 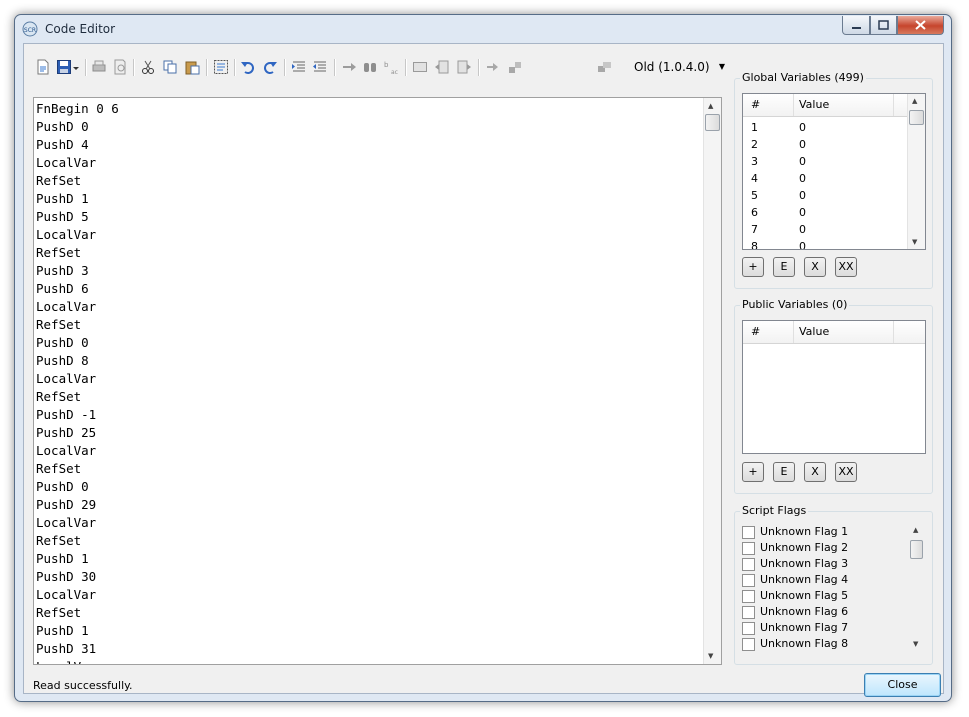 I want to click on paste-icon, so click(x=192, y=67).